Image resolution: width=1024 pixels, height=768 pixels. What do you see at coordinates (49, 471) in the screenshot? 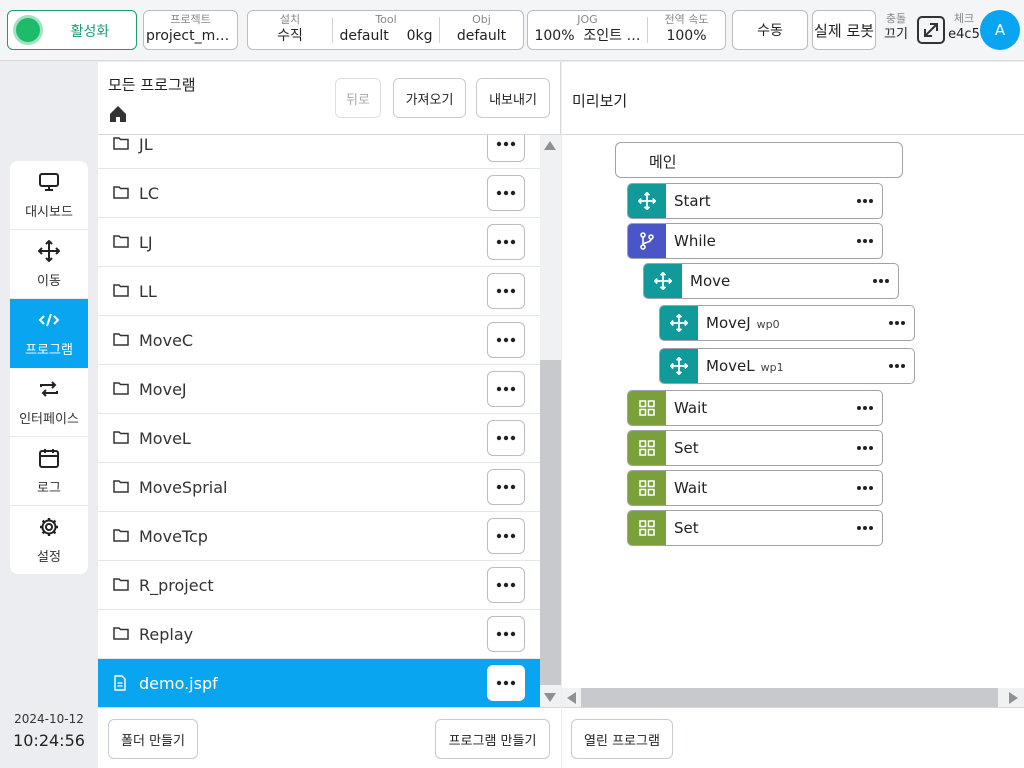
I see `nav-item-log: 로그` at bounding box center [49, 471].